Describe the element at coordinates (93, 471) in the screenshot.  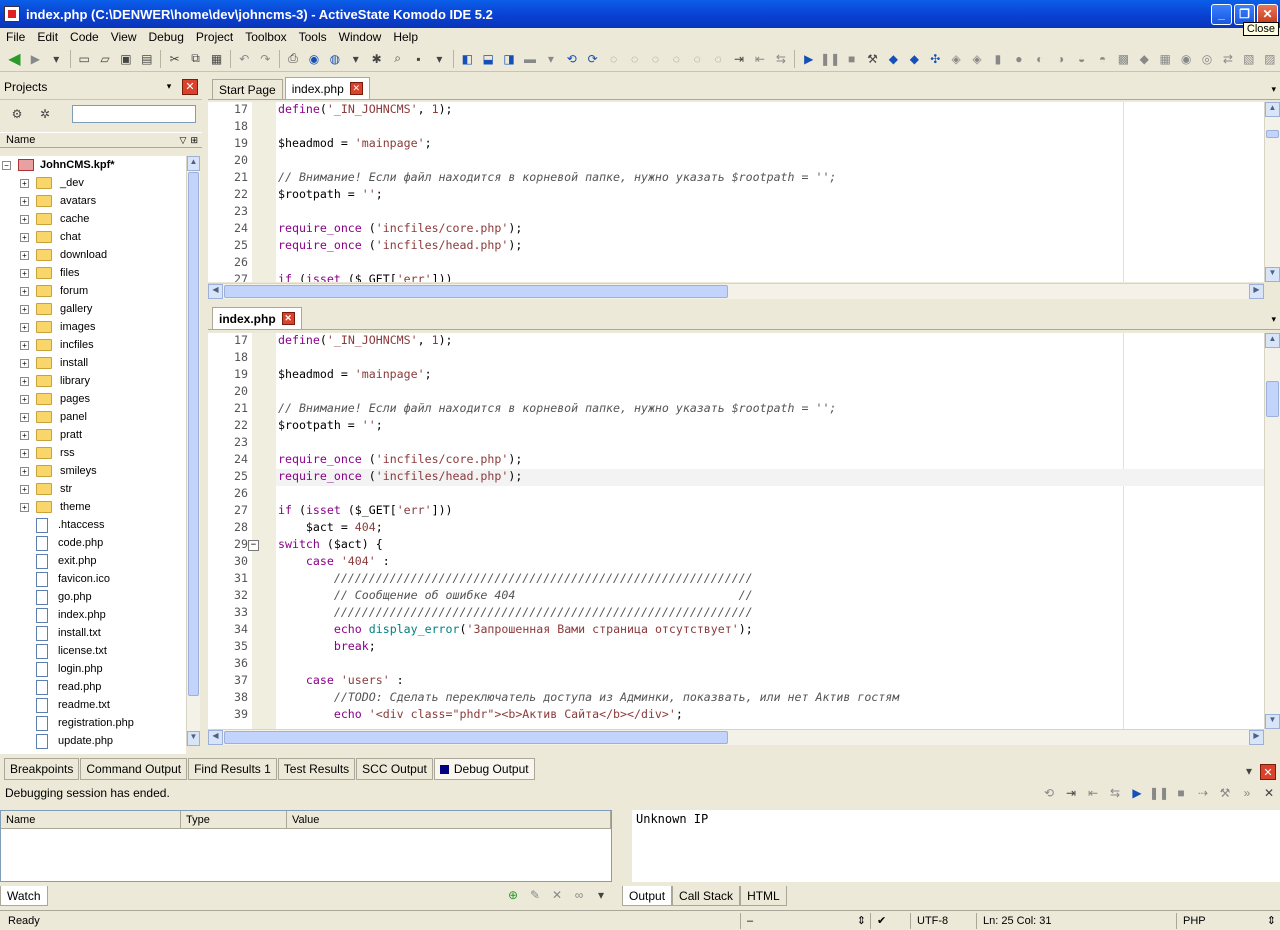
I see `tree-folder: + smileys` at that location.